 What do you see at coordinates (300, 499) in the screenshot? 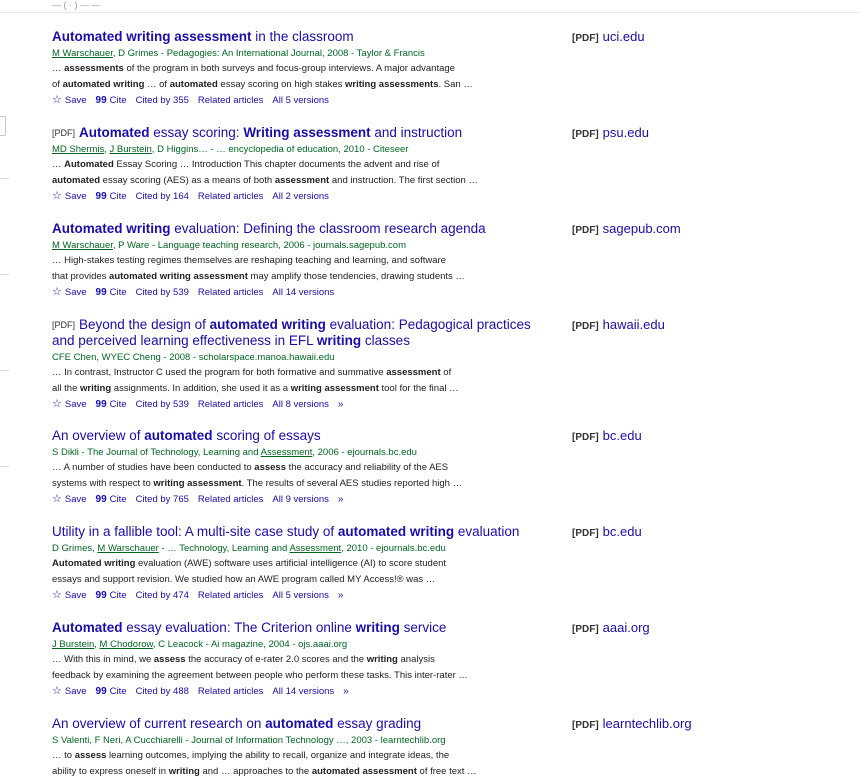
I see `all-versions-link: All 9 versions` at bounding box center [300, 499].